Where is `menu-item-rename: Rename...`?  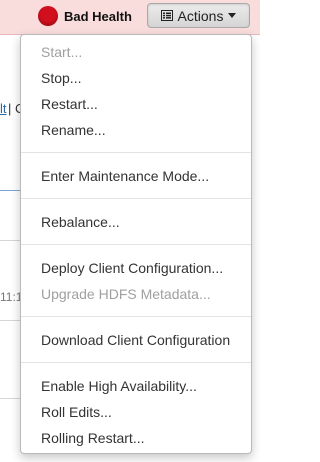
menu-item-rename: Rename... is located at coordinates (136, 130).